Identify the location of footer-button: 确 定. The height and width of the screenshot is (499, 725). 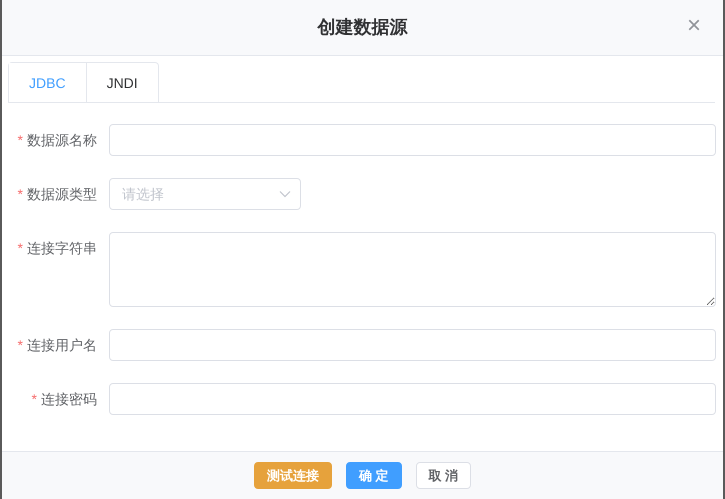
(374, 475).